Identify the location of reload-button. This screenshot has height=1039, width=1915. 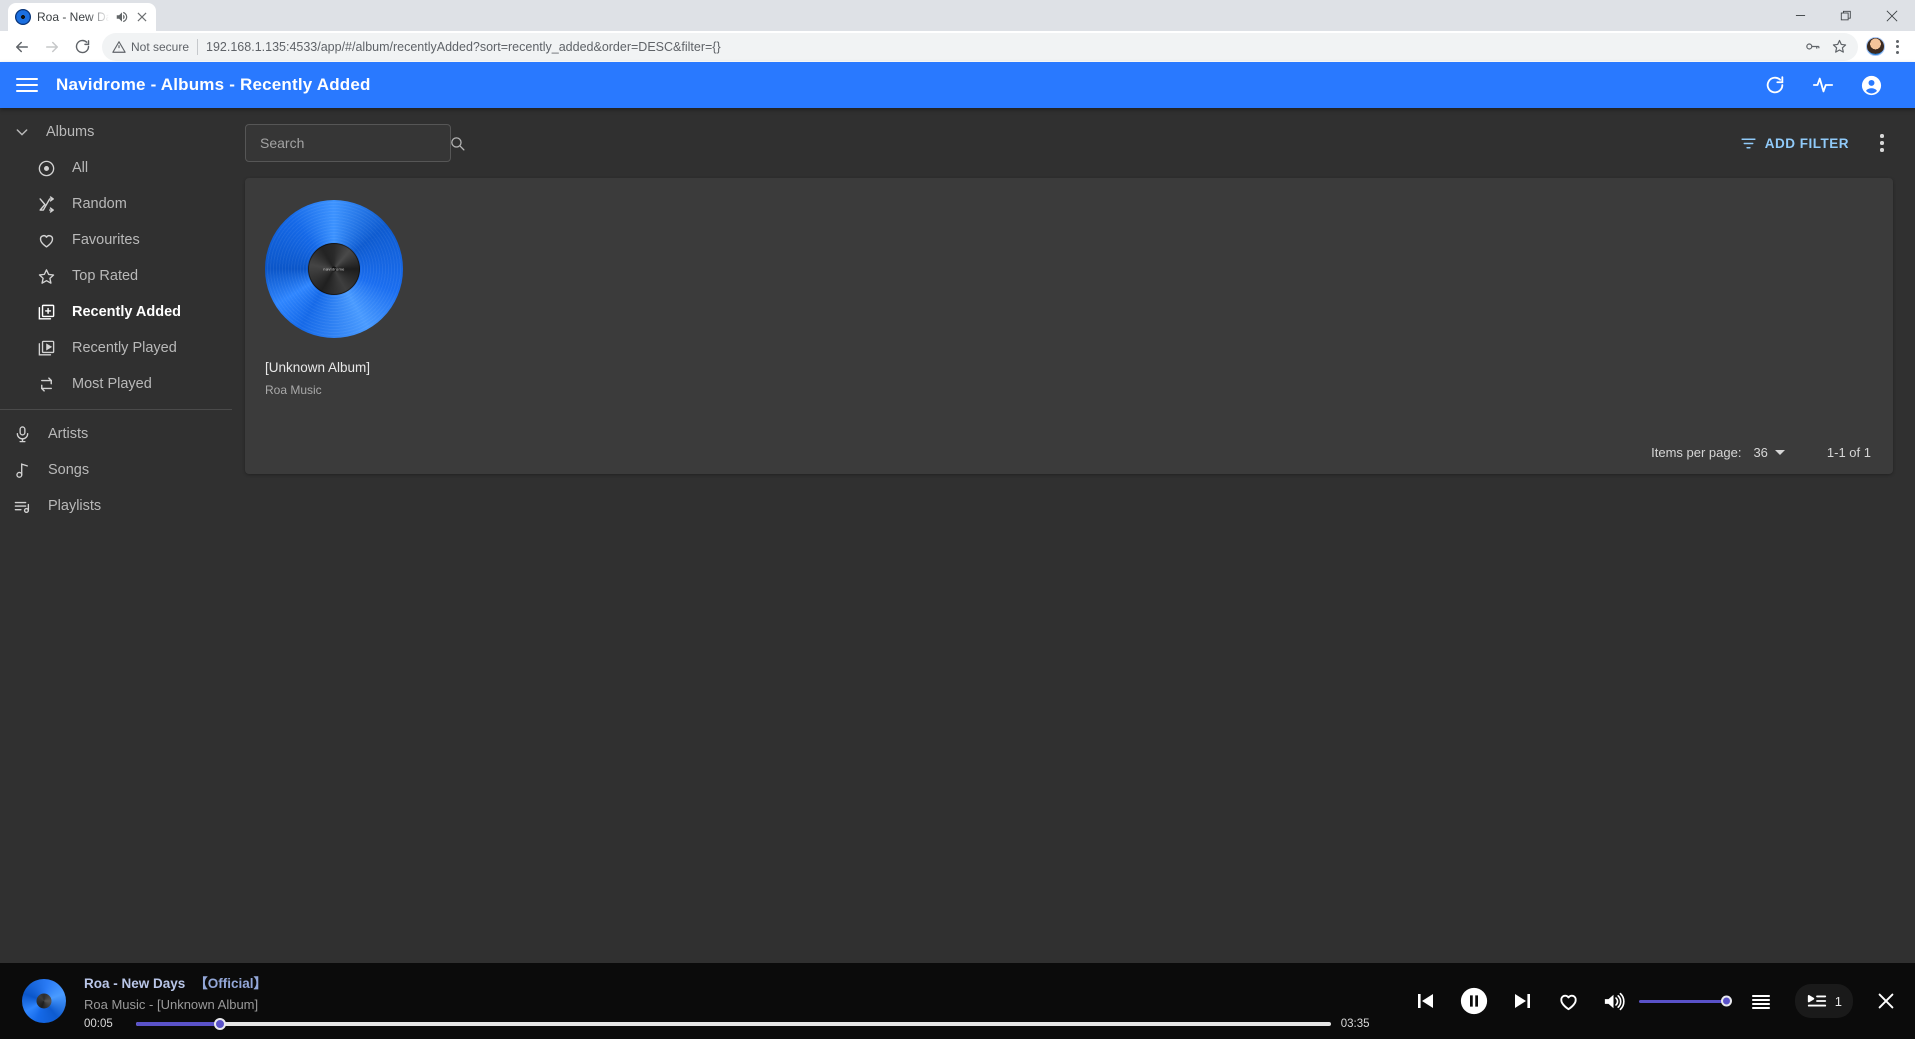
(82, 47).